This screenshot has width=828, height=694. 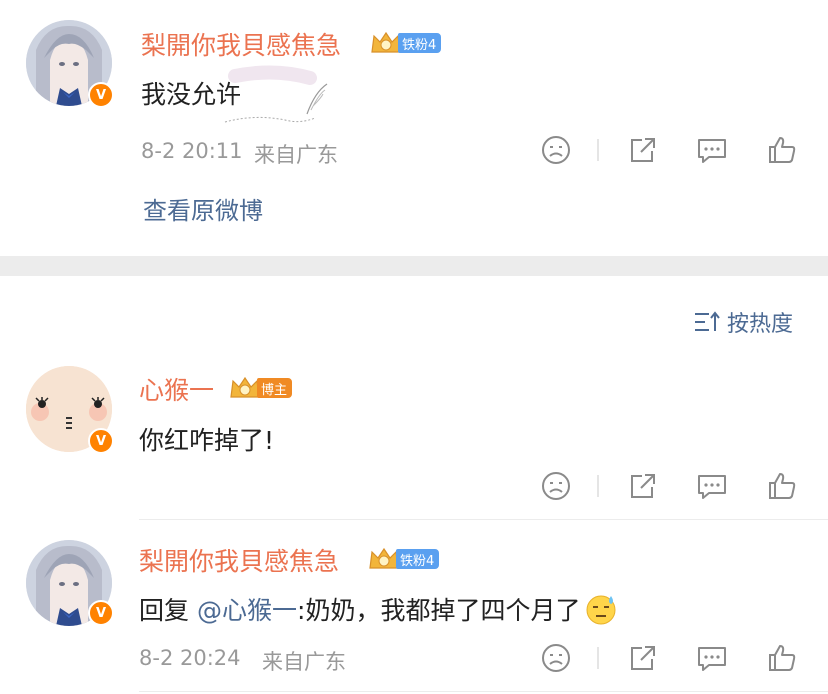 I want to click on sort-label: 按热度, so click(x=760, y=324).